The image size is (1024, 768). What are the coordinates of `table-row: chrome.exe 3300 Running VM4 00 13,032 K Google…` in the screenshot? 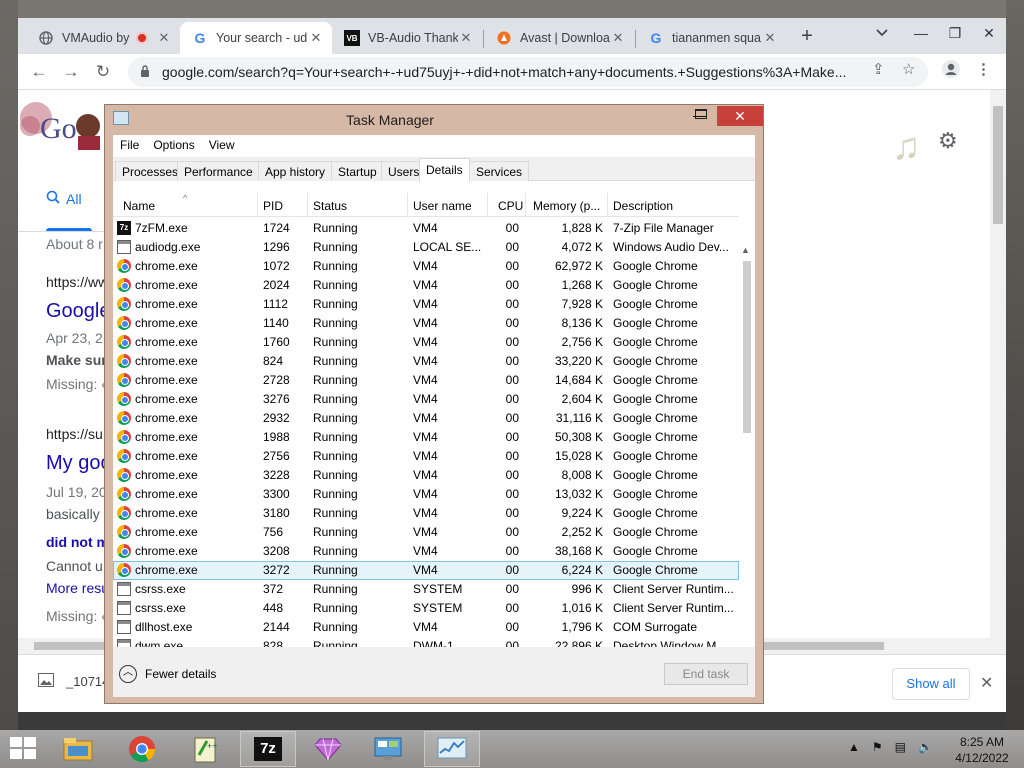 It's located at (426, 494).